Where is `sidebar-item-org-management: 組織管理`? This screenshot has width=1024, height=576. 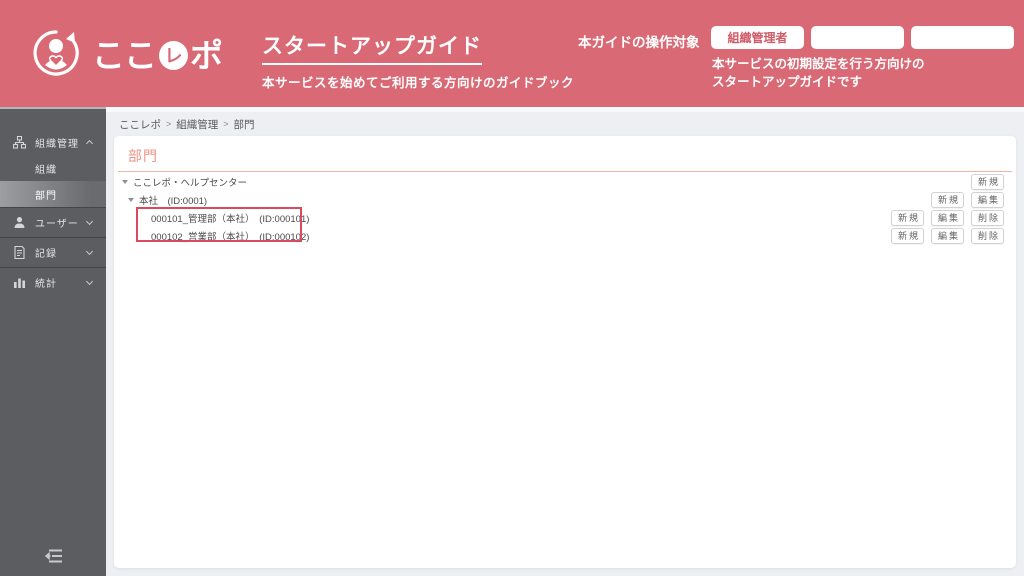 sidebar-item-org-management: 組織管理 is located at coordinates (53, 142).